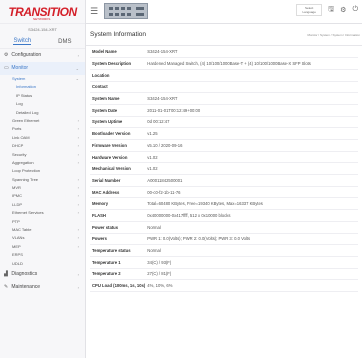 This screenshot has height=358, width=362. What do you see at coordinates (42, 79) in the screenshot?
I see `nav-system: System ⌄` at bounding box center [42, 79].